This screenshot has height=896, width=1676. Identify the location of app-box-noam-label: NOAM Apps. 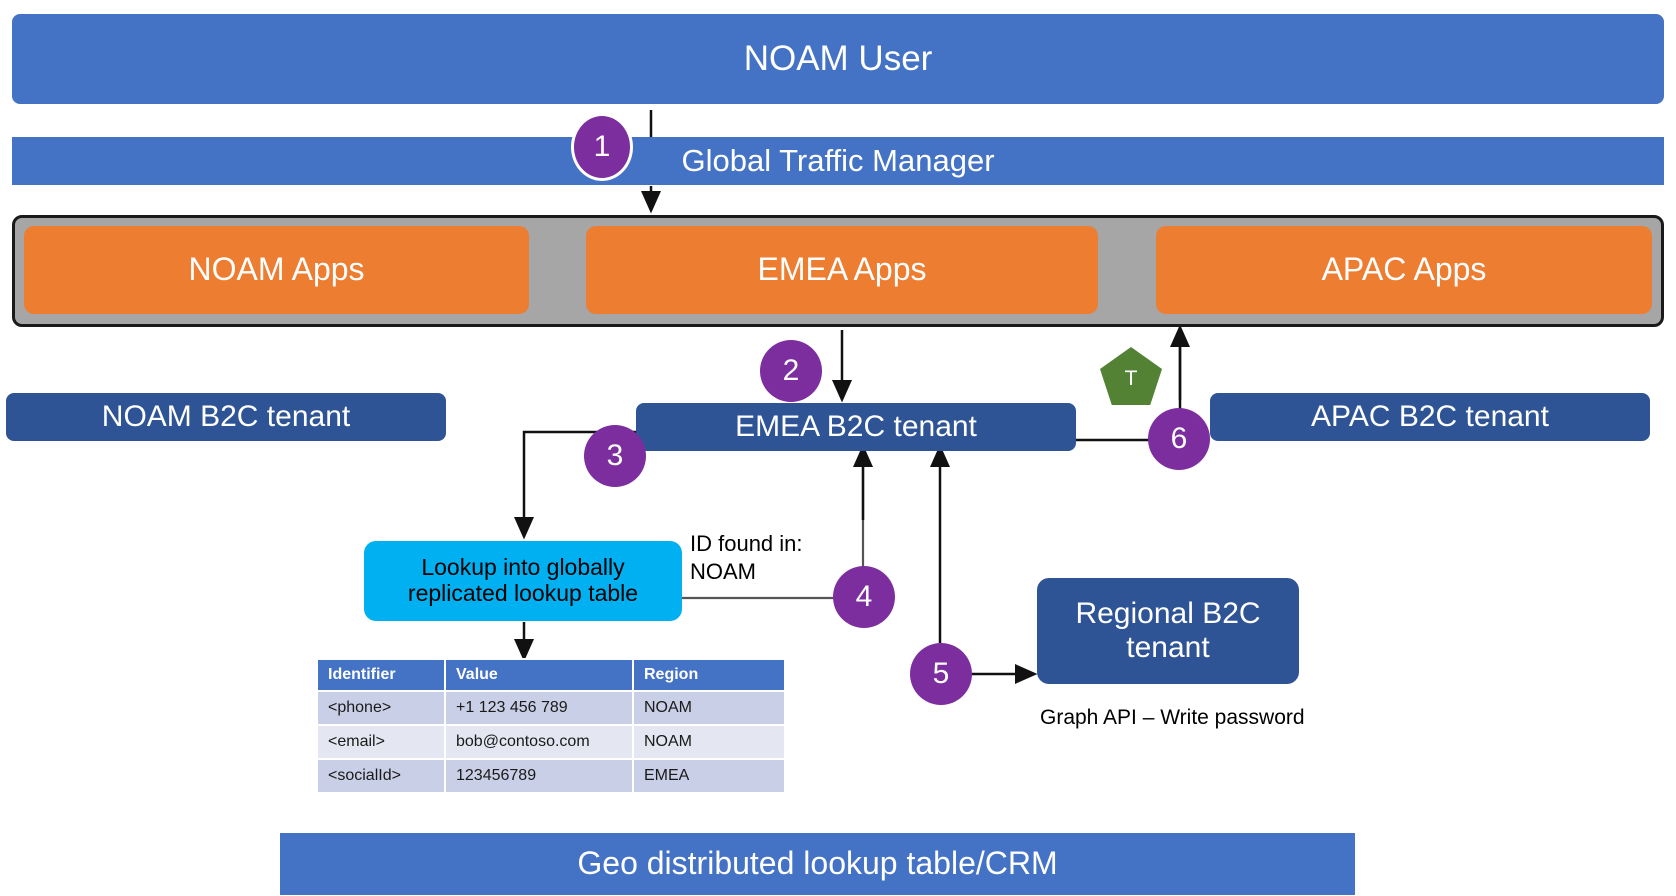
(276, 269).